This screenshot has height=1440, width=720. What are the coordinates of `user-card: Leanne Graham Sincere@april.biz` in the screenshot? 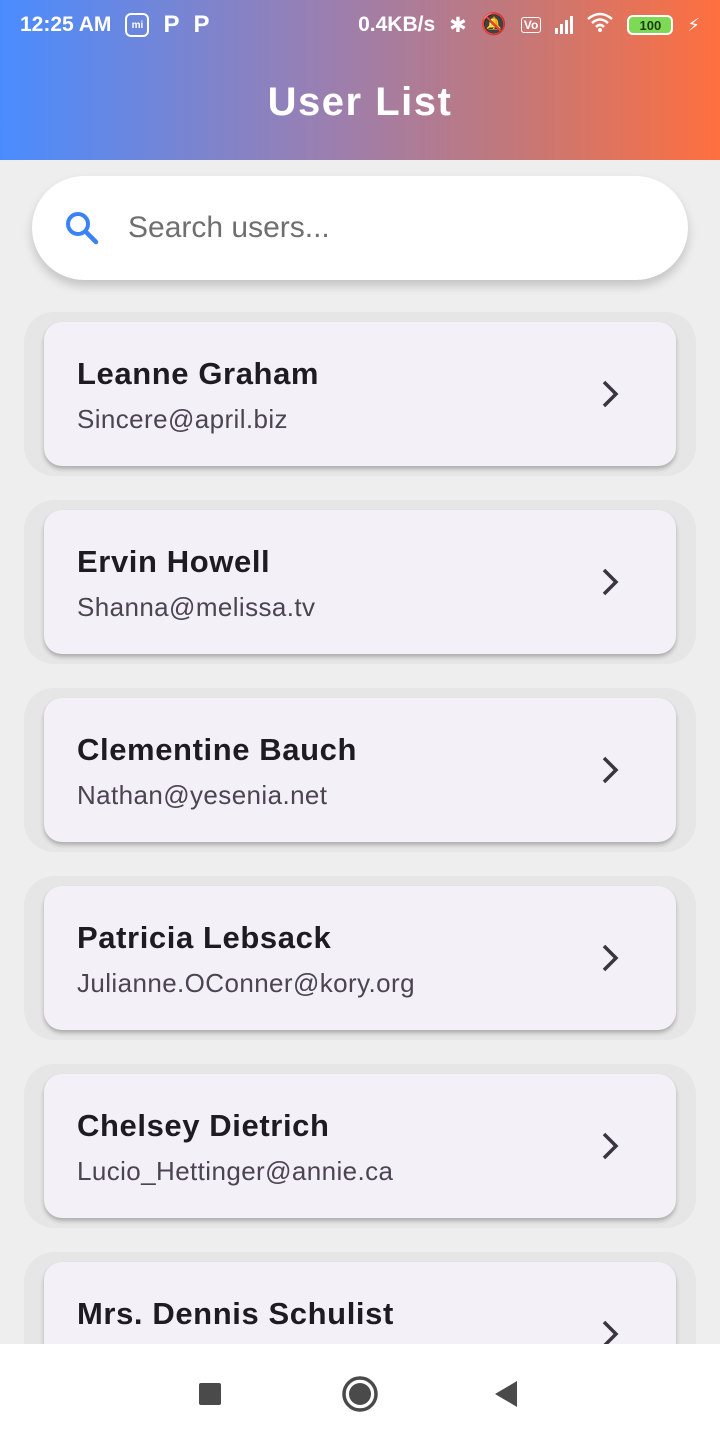 It's located at (360, 394).